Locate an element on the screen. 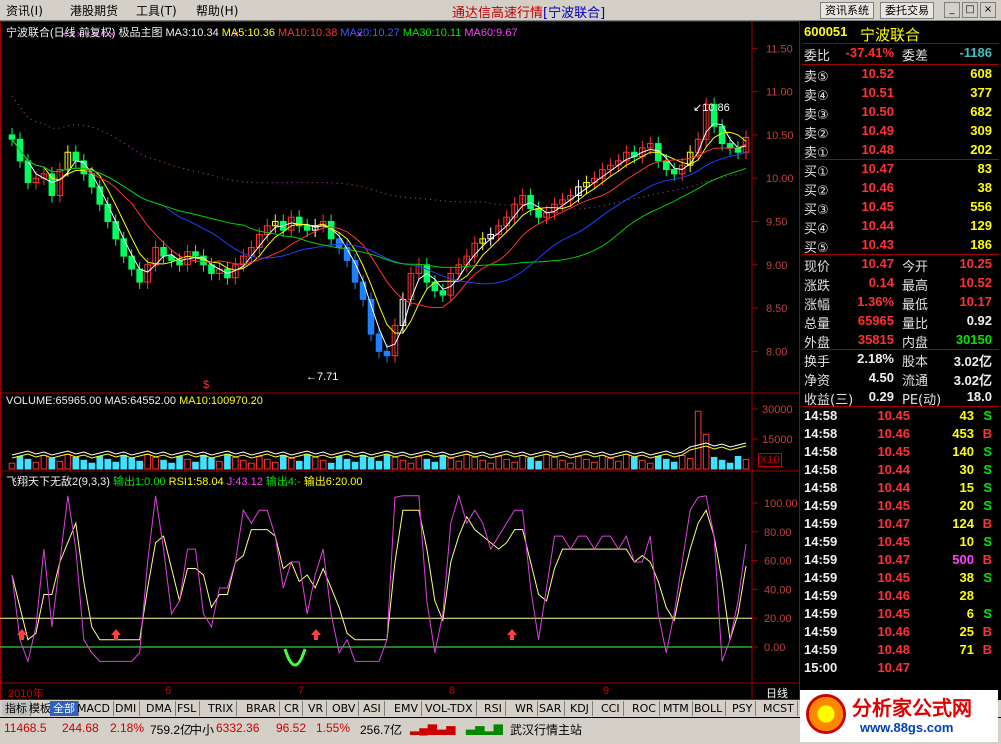 The width and height of the screenshot is (1001, 744). tab-kdj: KDJ is located at coordinates (580, 708).